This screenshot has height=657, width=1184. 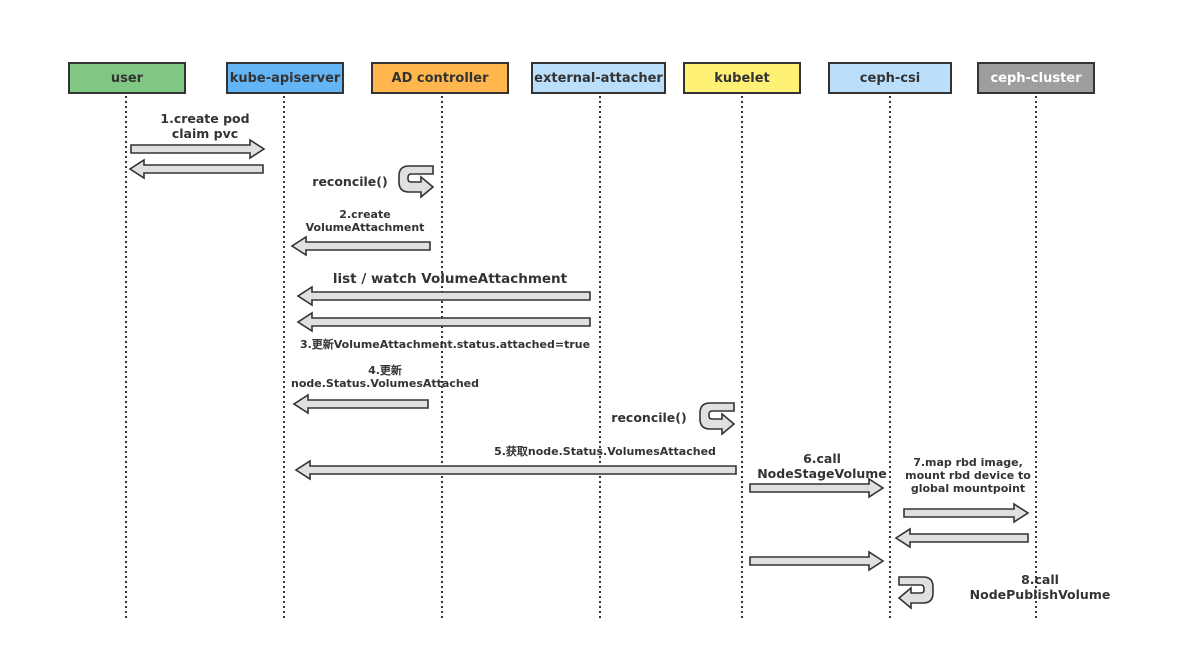 What do you see at coordinates (822, 466) in the screenshot?
I see `message-label-m6: 6.call NodeStageVolume` at bounding box center [822, 466].